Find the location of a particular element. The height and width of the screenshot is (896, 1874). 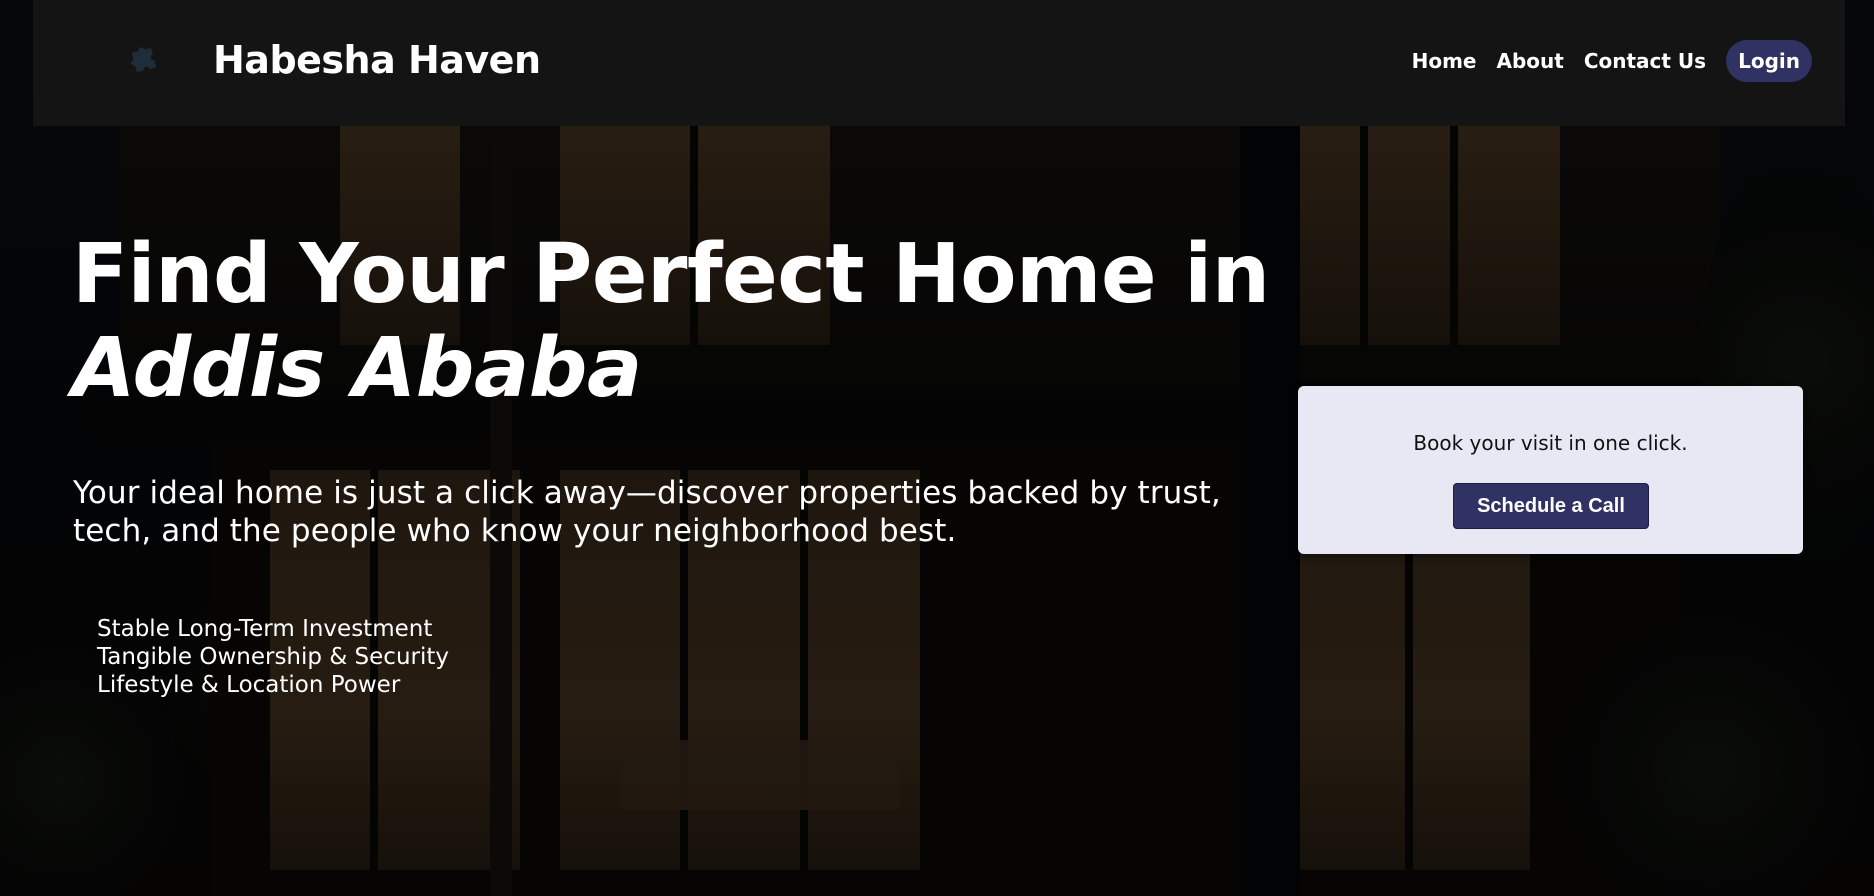

benefit-item: Stable Long-Term Investment is located at coordinates (265, 629).